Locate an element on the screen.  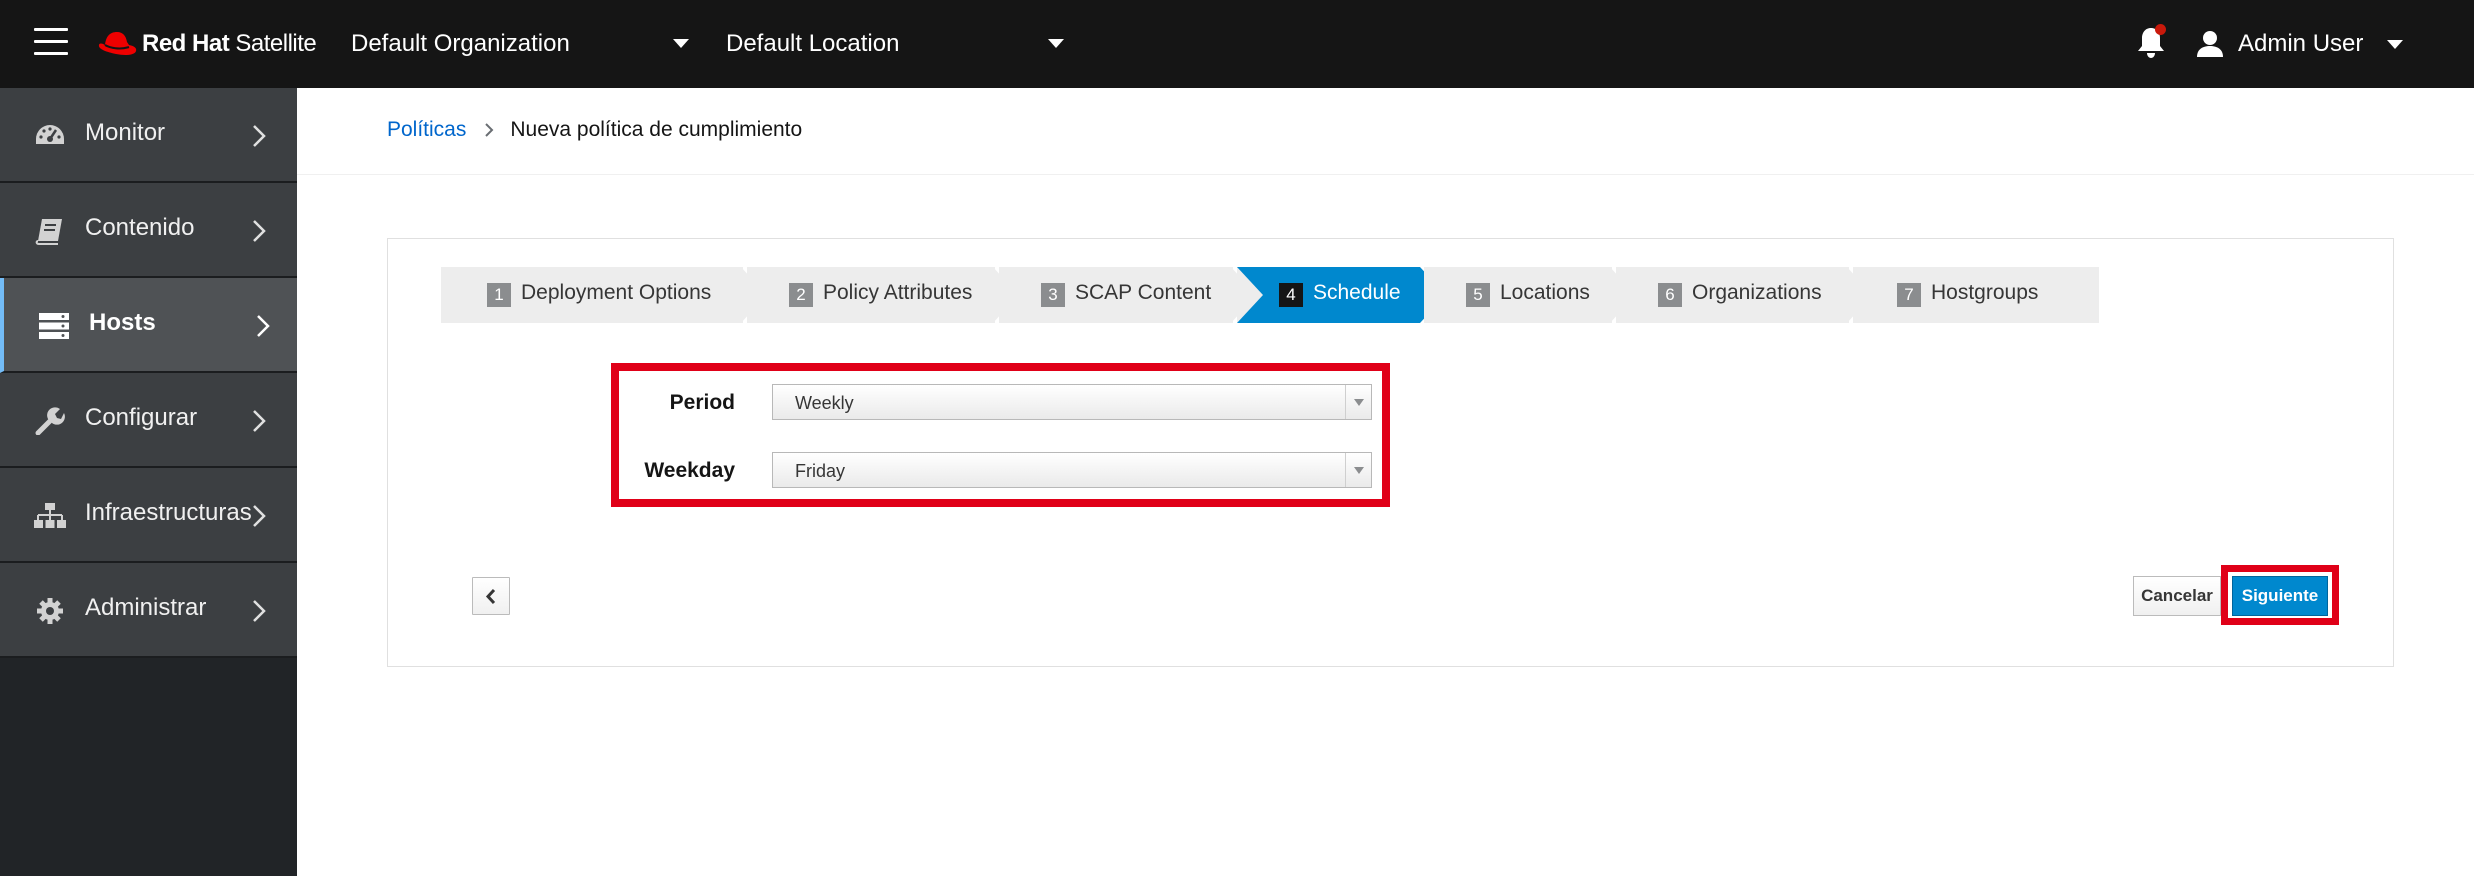
sidebar-item-label: Contenido is located at coordinates (140, 227).